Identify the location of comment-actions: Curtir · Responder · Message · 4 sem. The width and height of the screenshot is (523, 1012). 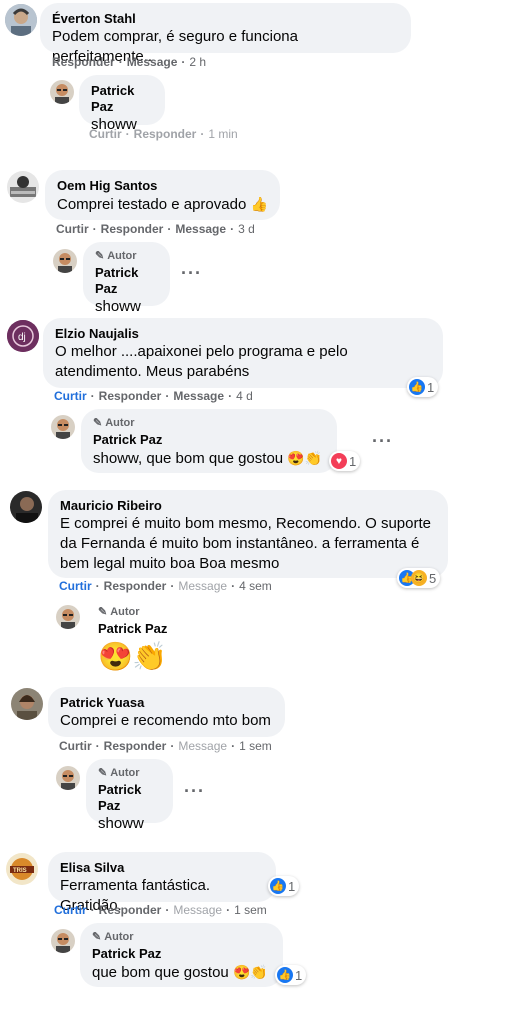
(165, 586).